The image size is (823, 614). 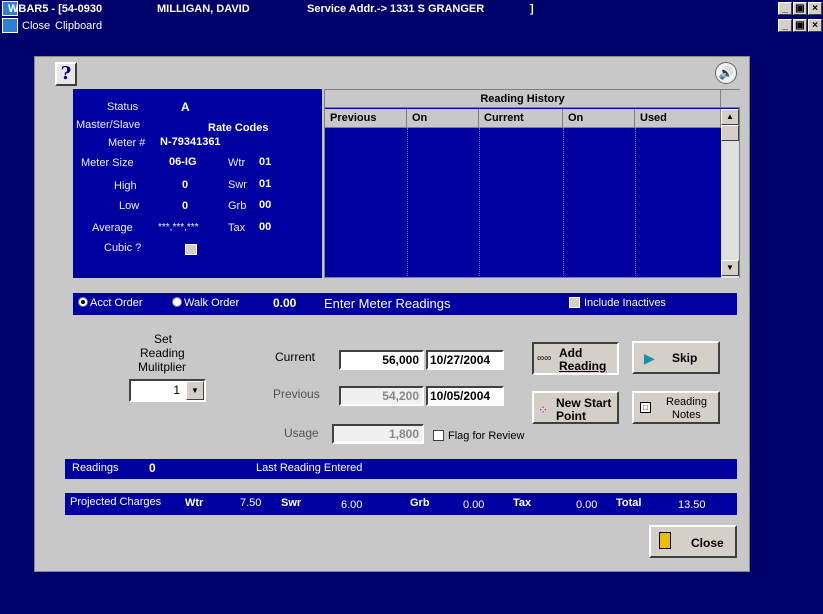 What do you see at coordinates (301, 433) in the screenshot?
I see `usage-label: Usage` at bounding box center [301, 433].